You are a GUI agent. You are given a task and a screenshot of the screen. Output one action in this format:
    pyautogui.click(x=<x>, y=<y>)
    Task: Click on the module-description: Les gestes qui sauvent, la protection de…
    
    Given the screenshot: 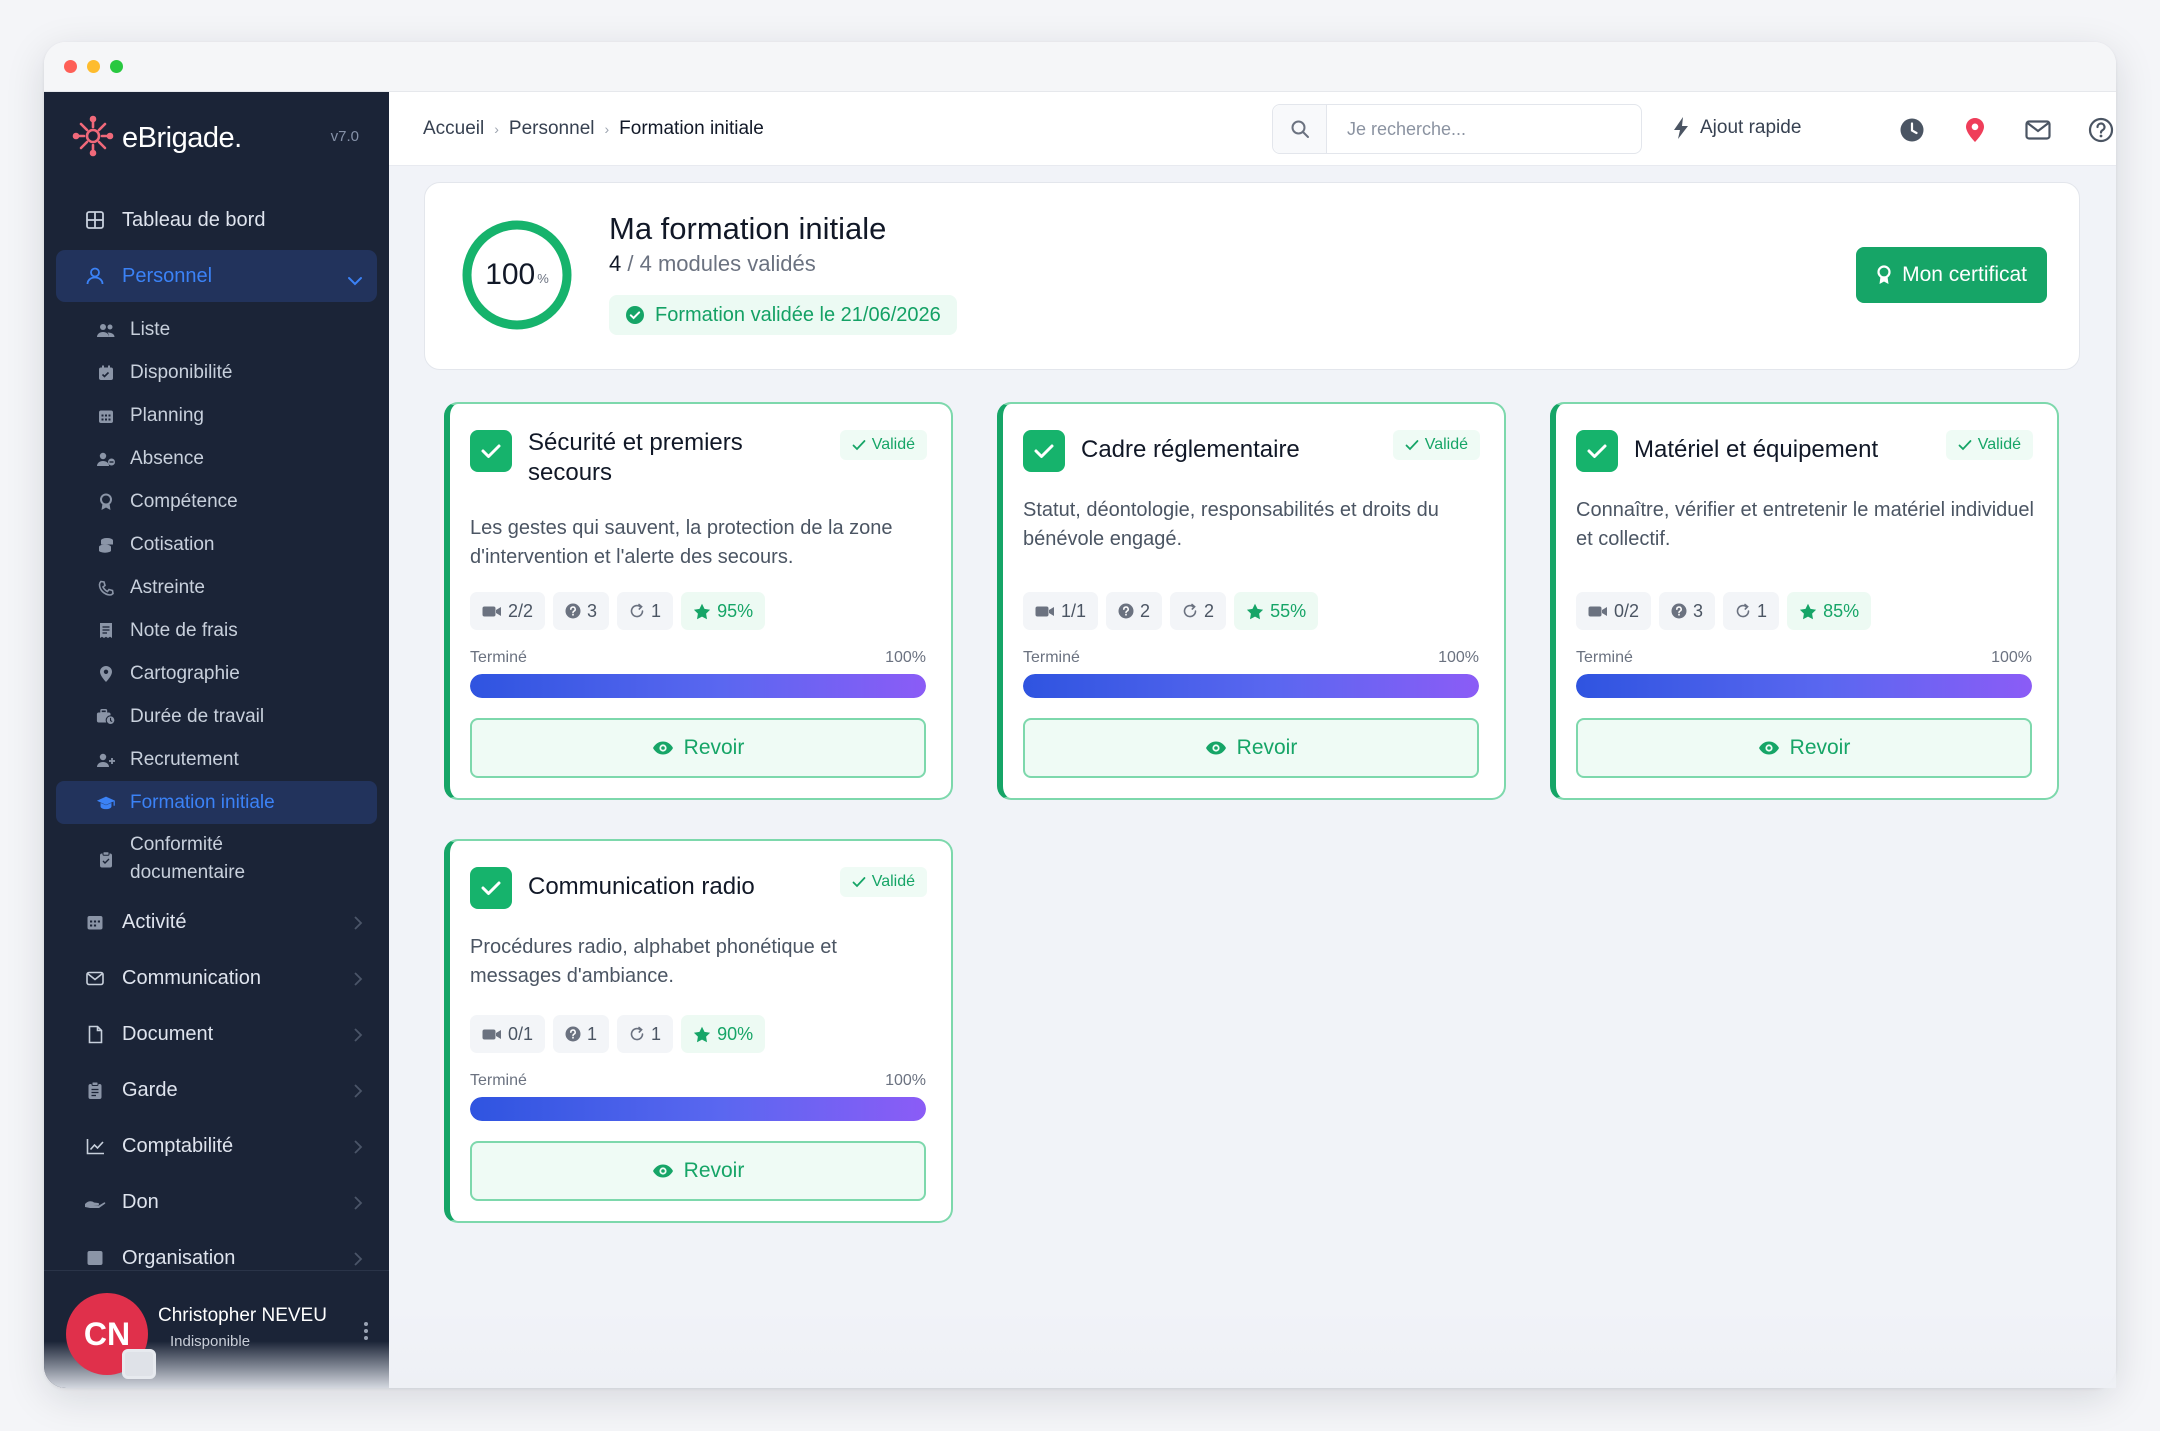 What is the action you would take?
    pyautogui.click(x=681, y=542)
    